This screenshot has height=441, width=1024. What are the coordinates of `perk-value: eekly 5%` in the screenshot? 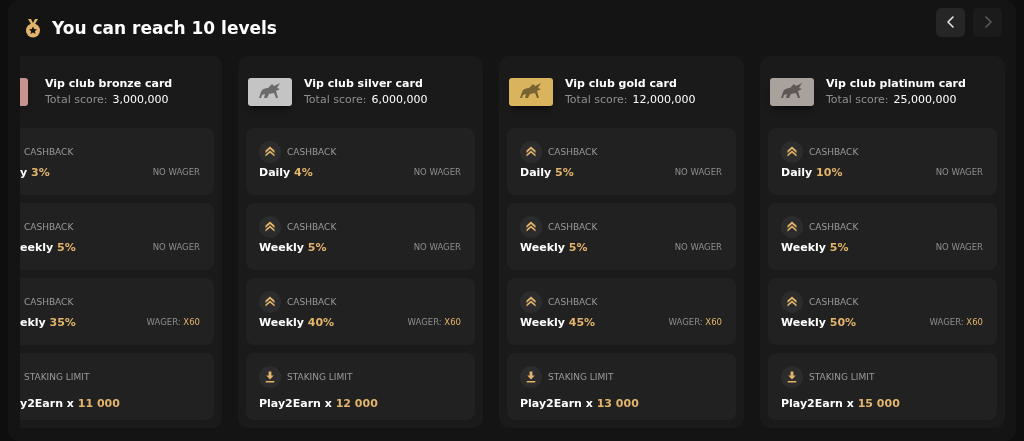 It's located at (48, 247).